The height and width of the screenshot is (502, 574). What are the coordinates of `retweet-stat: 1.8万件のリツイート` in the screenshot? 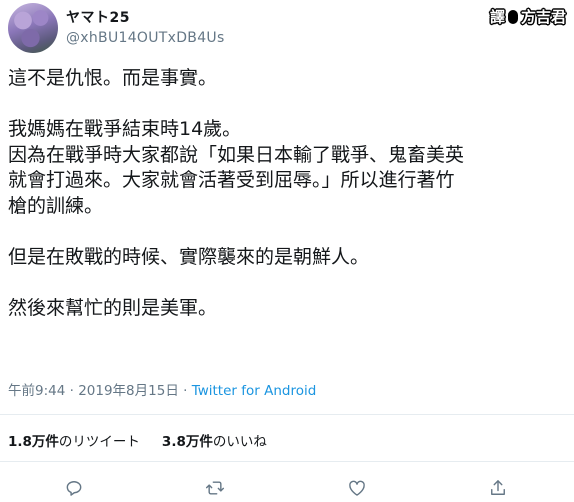 It's located at (74, 440).